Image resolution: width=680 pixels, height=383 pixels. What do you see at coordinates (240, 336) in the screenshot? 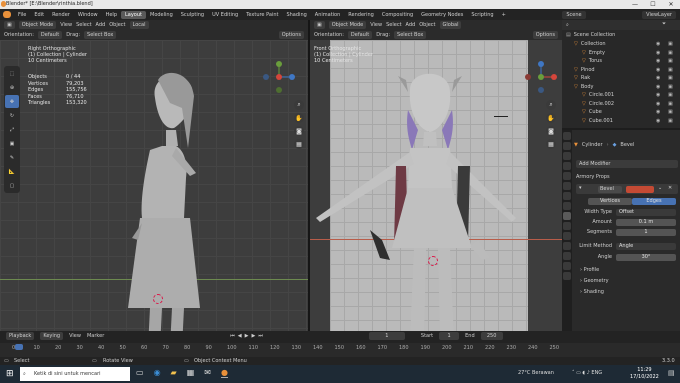
I see `prev-key-icon: ◀` at bounding box center [240, 336].